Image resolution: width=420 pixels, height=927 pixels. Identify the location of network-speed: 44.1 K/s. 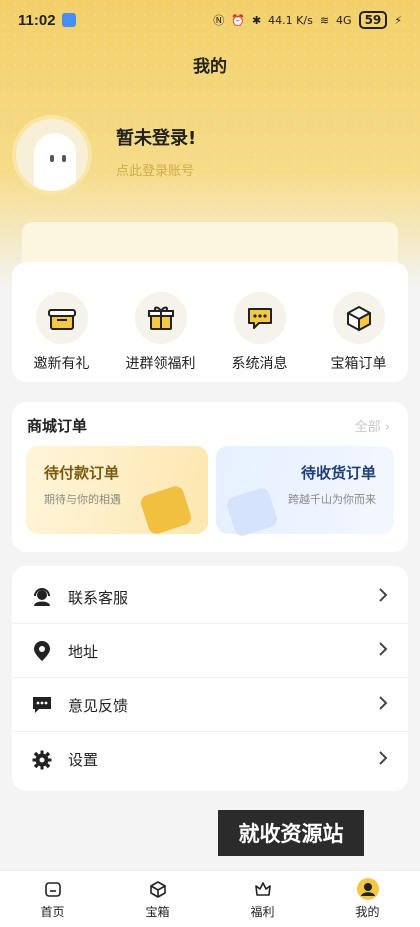
(290, 20).